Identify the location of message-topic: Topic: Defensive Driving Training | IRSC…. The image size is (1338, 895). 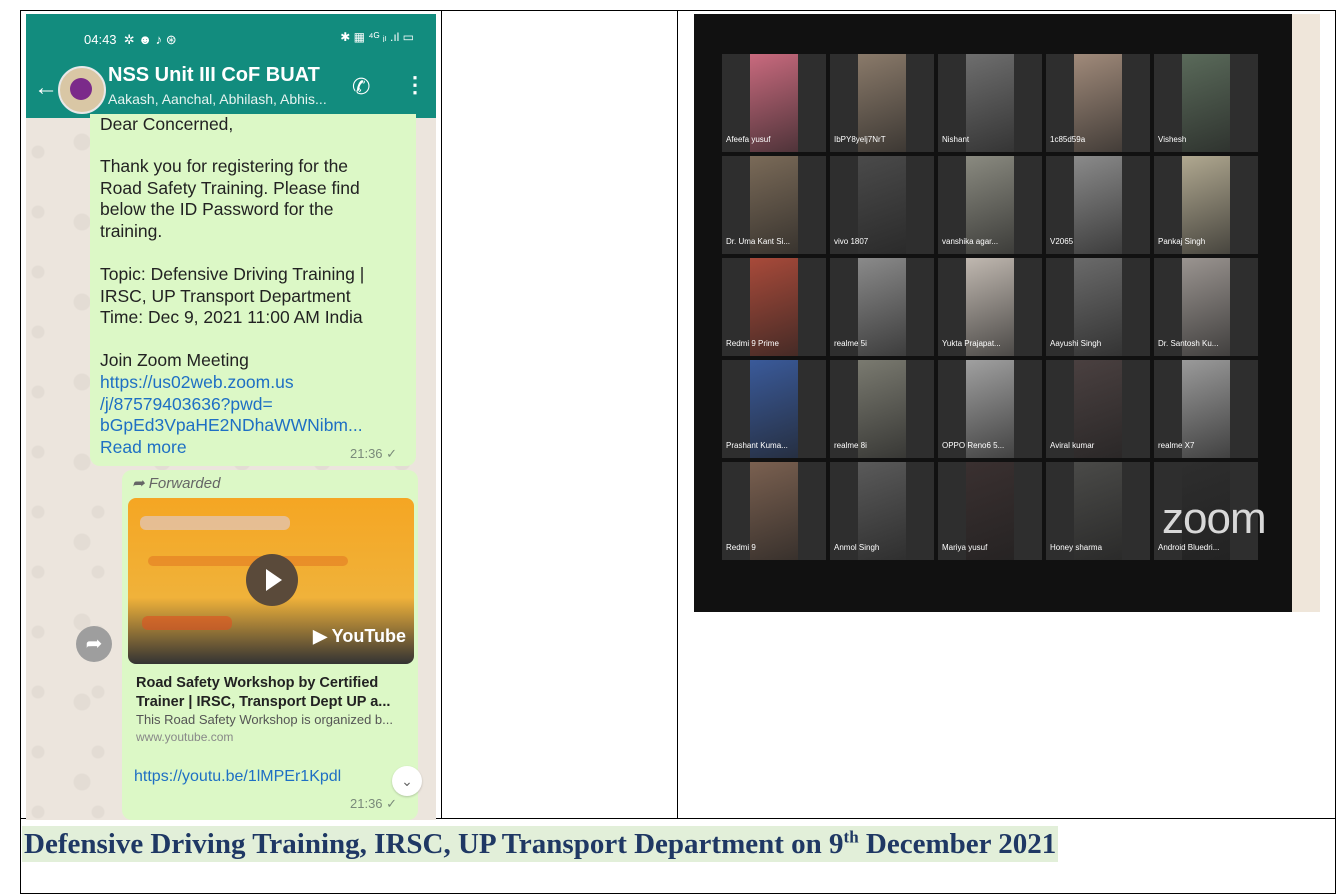
(232, 295).